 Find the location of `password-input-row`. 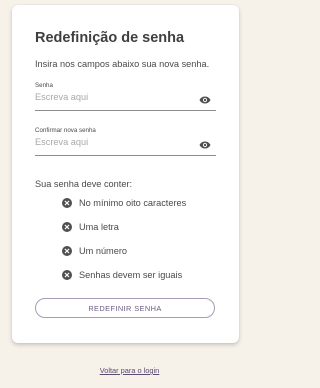

password-input-row is located at coordinates (125, 100).